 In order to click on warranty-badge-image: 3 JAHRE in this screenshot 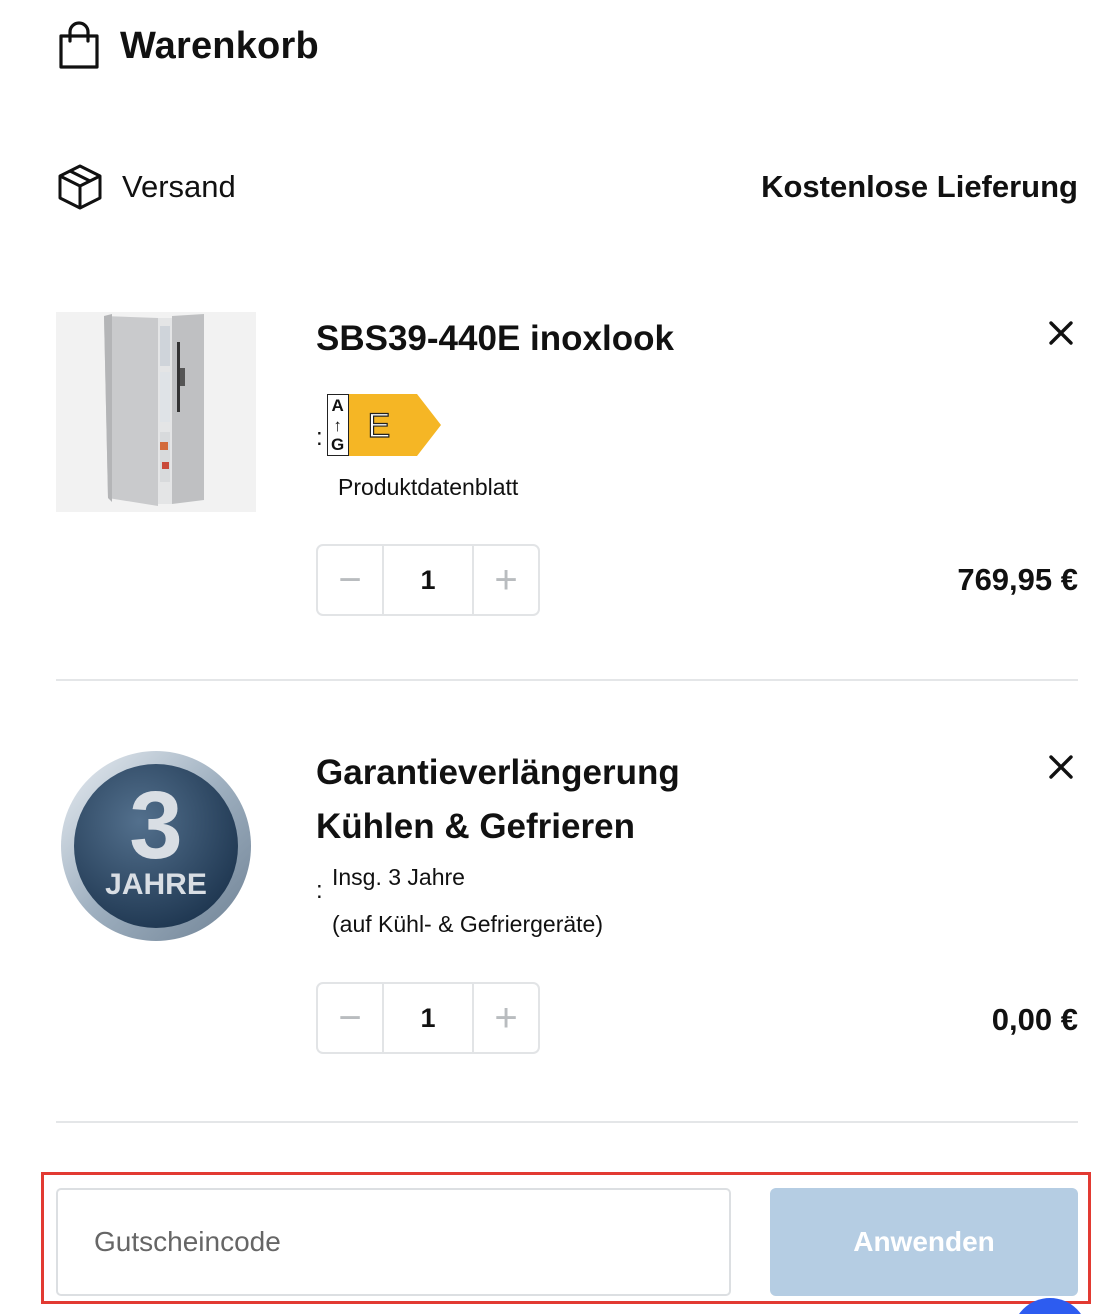, I will do `click(156, 846)`.